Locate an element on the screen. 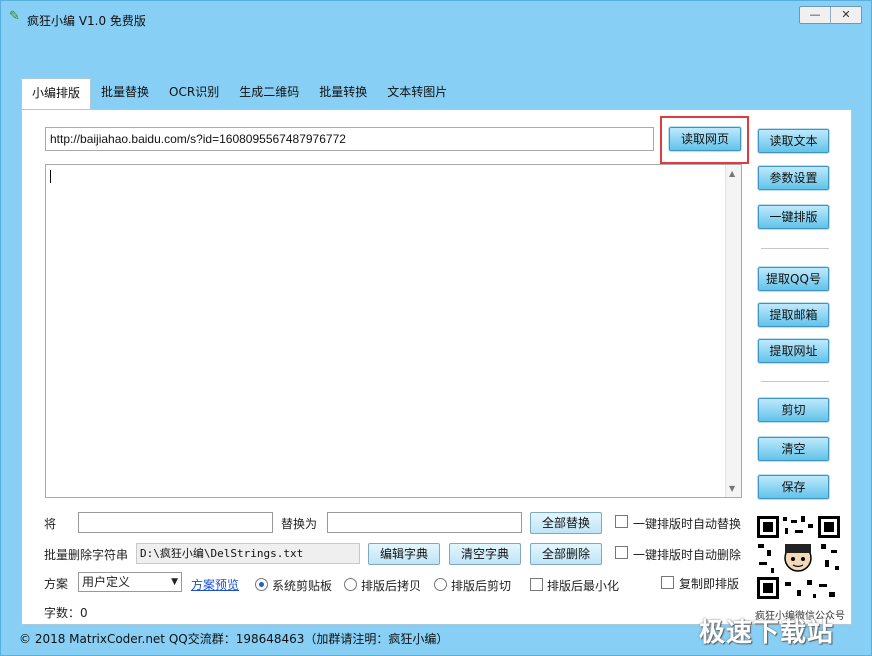 This screenshot has height=656, width=872. edit-dict-button: 编辑字典 is located at coordinates (404, 554).